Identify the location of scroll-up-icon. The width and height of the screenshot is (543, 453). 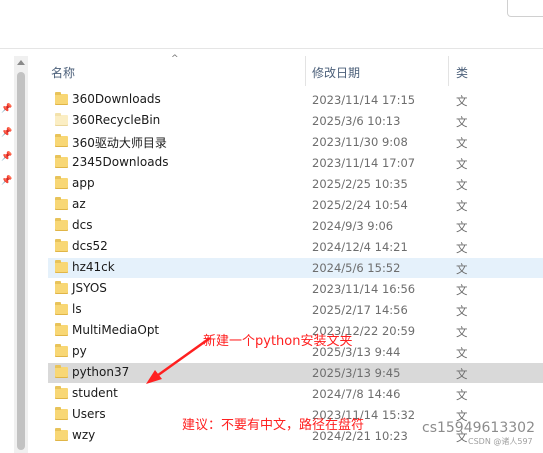
(21, 62).